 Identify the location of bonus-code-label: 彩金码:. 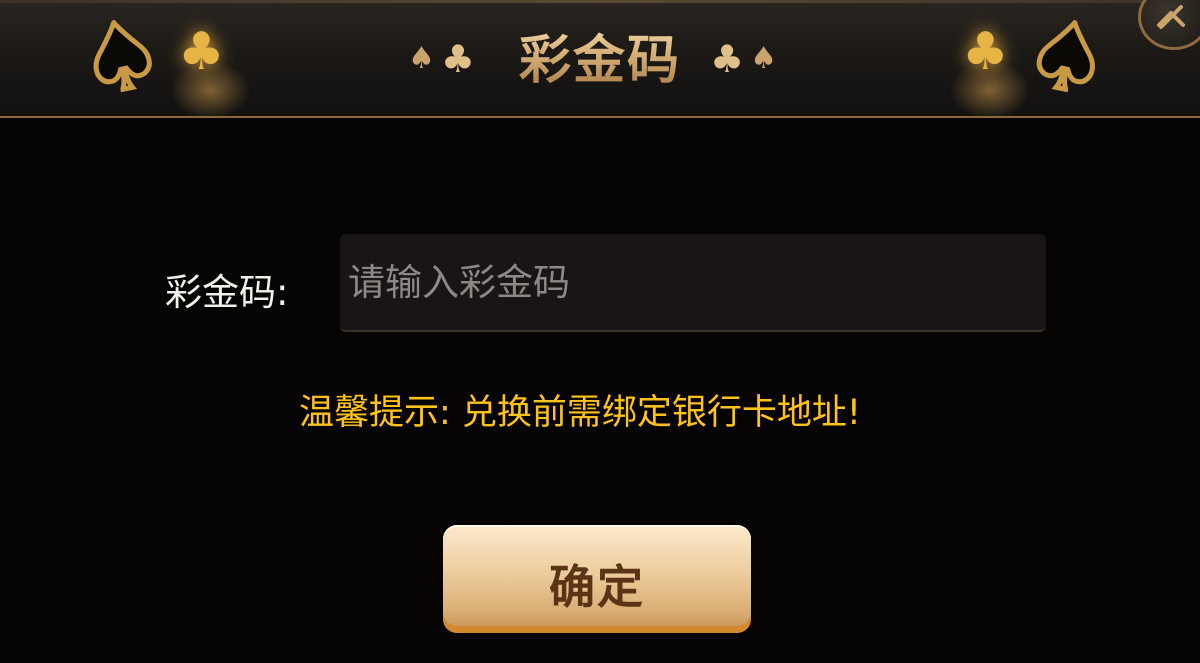
(227, 292).